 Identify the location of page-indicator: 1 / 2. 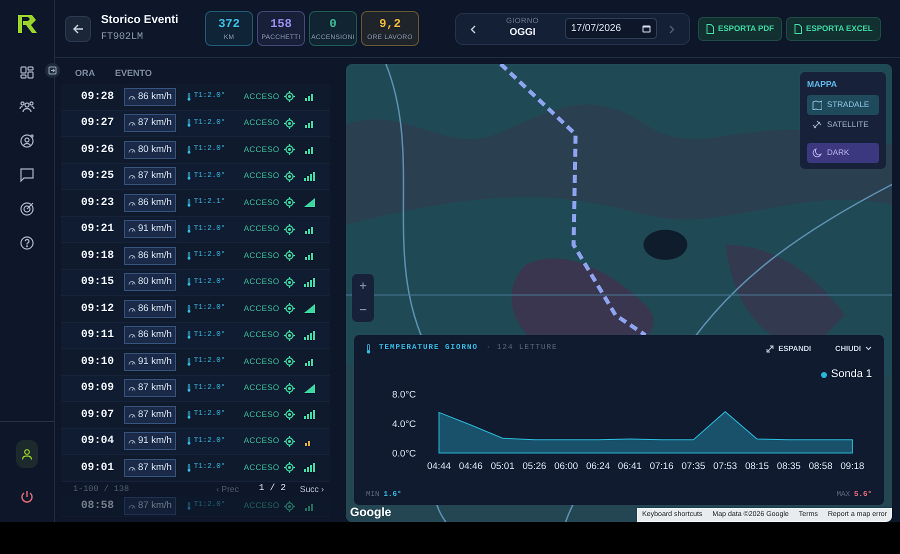
(272, 489).